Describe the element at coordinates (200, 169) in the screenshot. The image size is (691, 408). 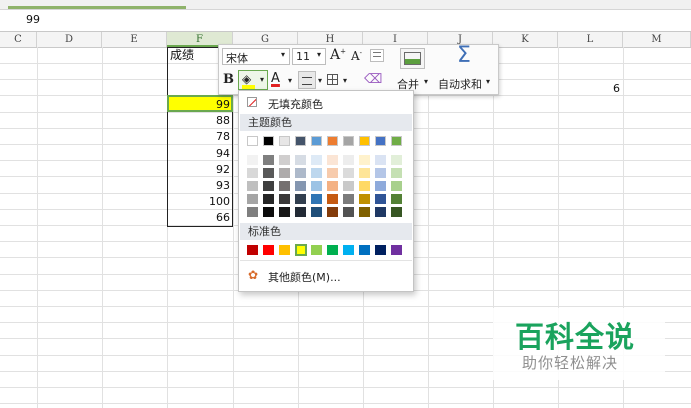
I see `cell-f-value: 92` at that location.